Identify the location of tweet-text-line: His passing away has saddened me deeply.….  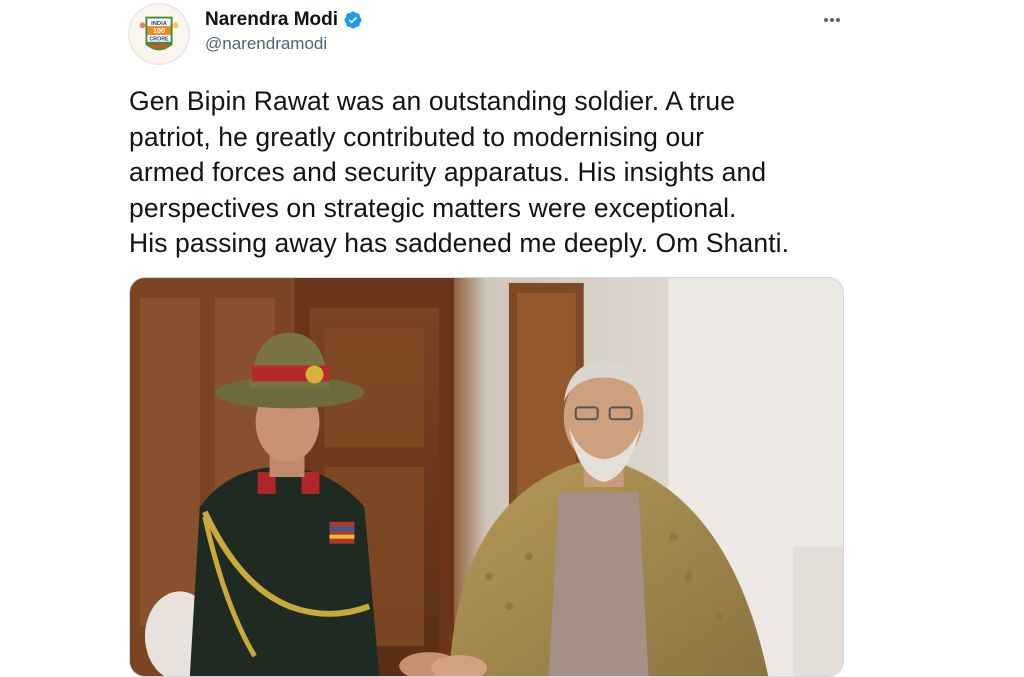
(459, 243).